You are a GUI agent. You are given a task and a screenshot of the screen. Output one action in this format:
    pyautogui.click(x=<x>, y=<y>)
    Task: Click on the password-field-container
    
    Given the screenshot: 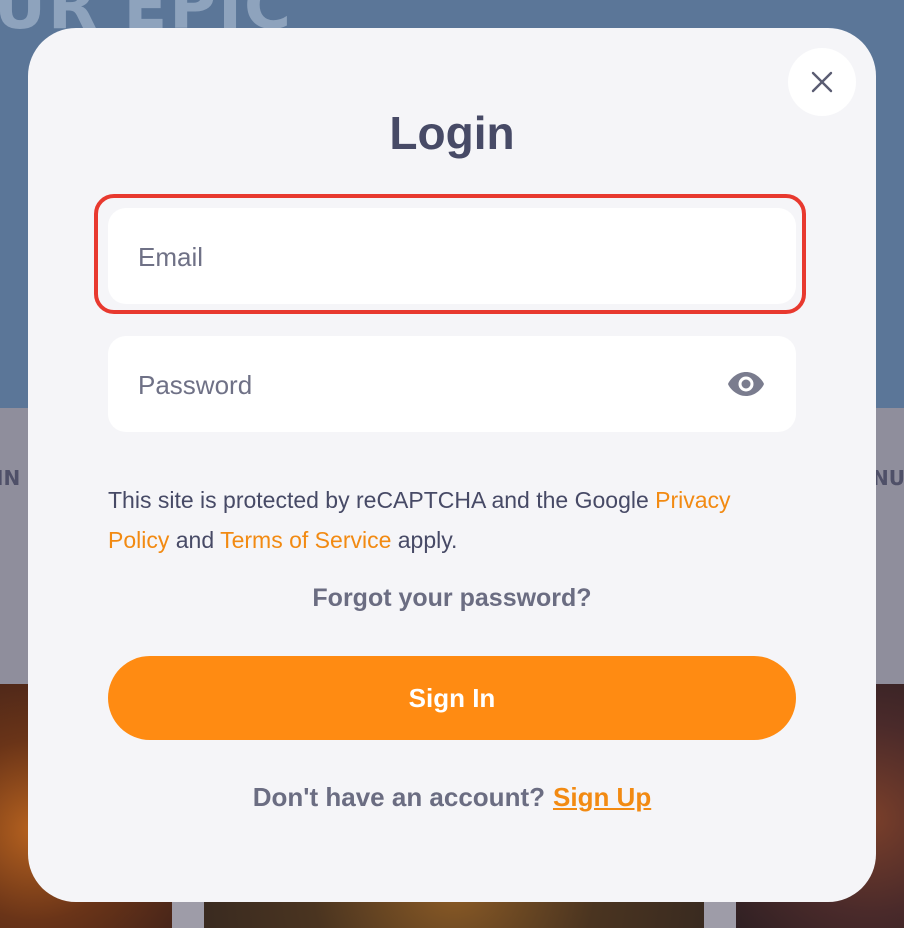 What is the action you would take?
    pyautogui.click(x=452, y=385)
    